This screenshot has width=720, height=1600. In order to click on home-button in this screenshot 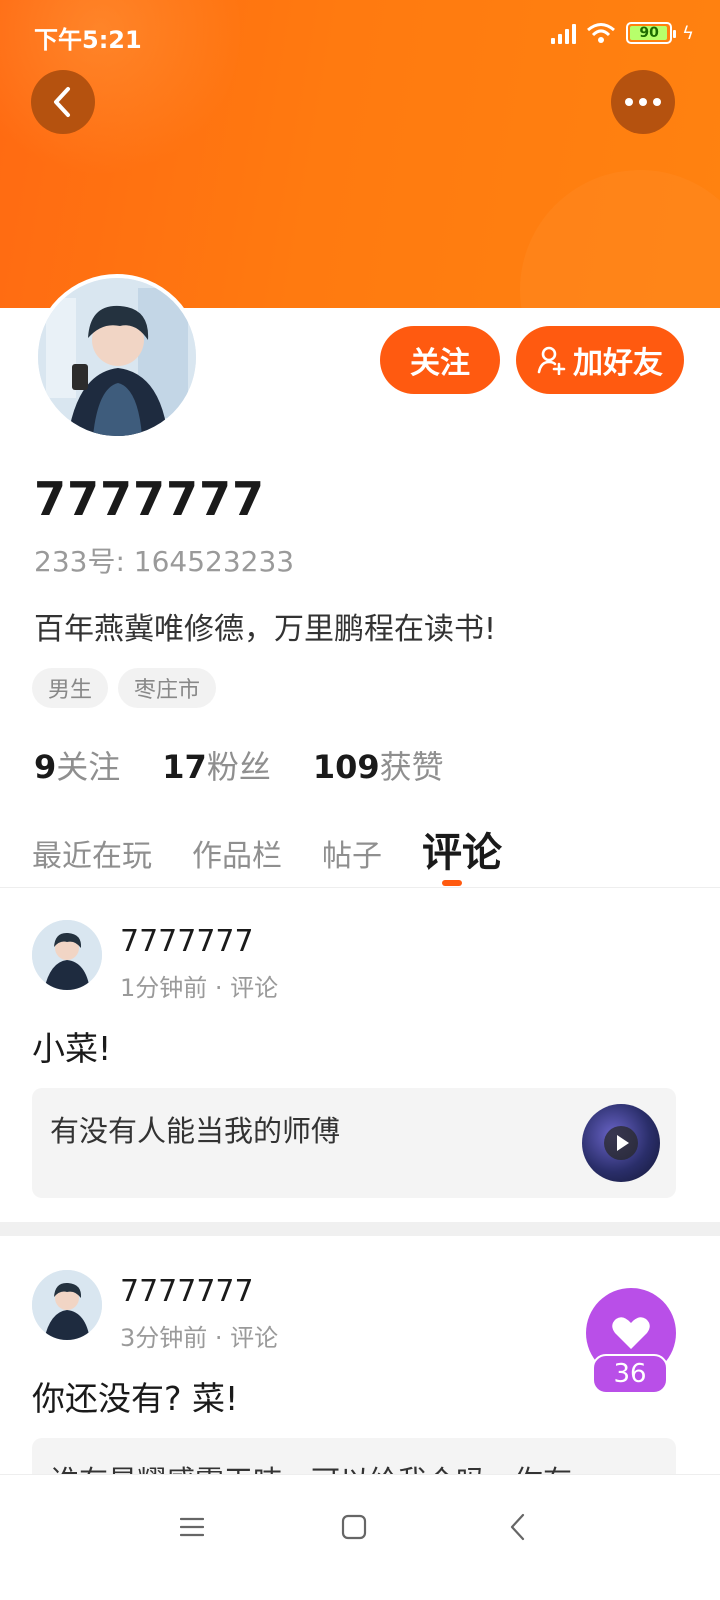, I will do `click(354, 1527)`.